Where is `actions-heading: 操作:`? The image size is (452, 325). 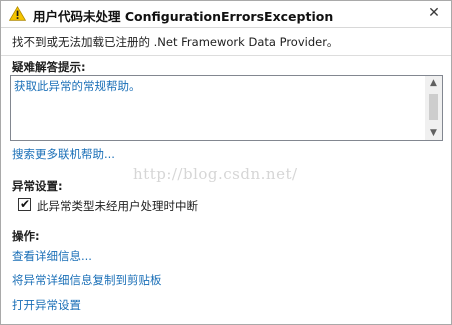 actions-heading: 操作: is located at coordinates (26, 236).